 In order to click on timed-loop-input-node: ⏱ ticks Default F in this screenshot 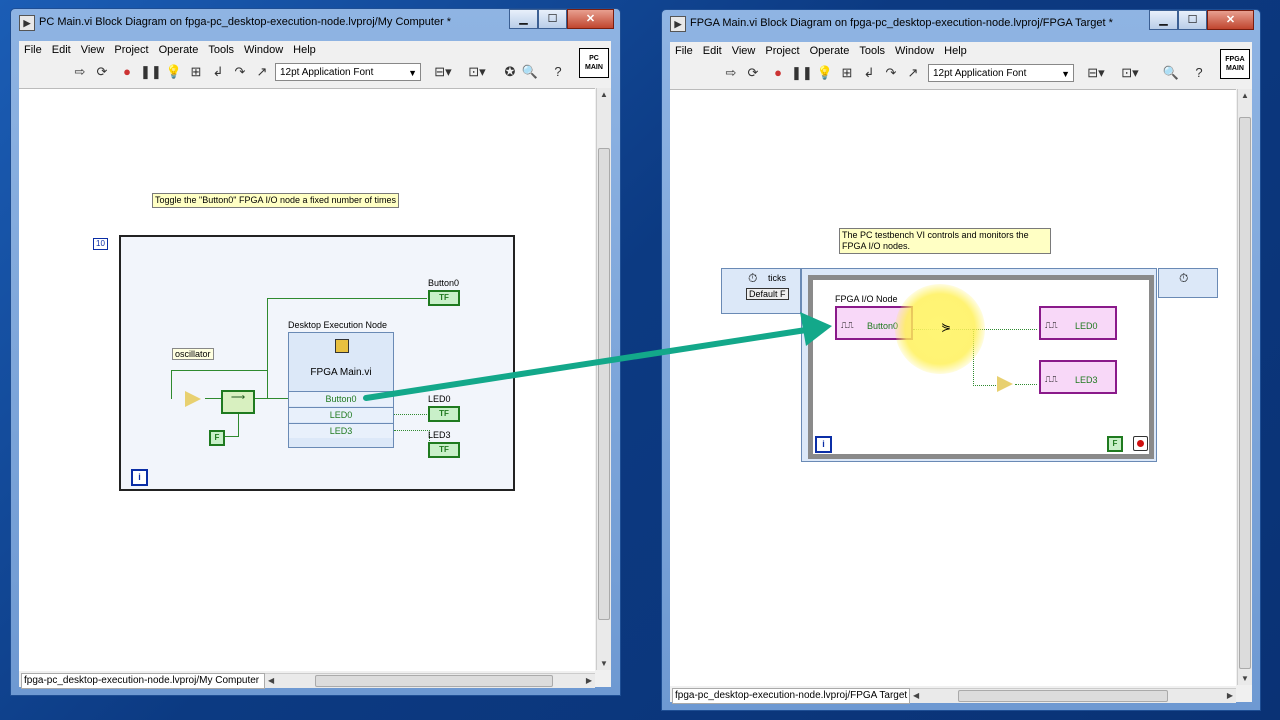, I will do `click(761, 291)`.